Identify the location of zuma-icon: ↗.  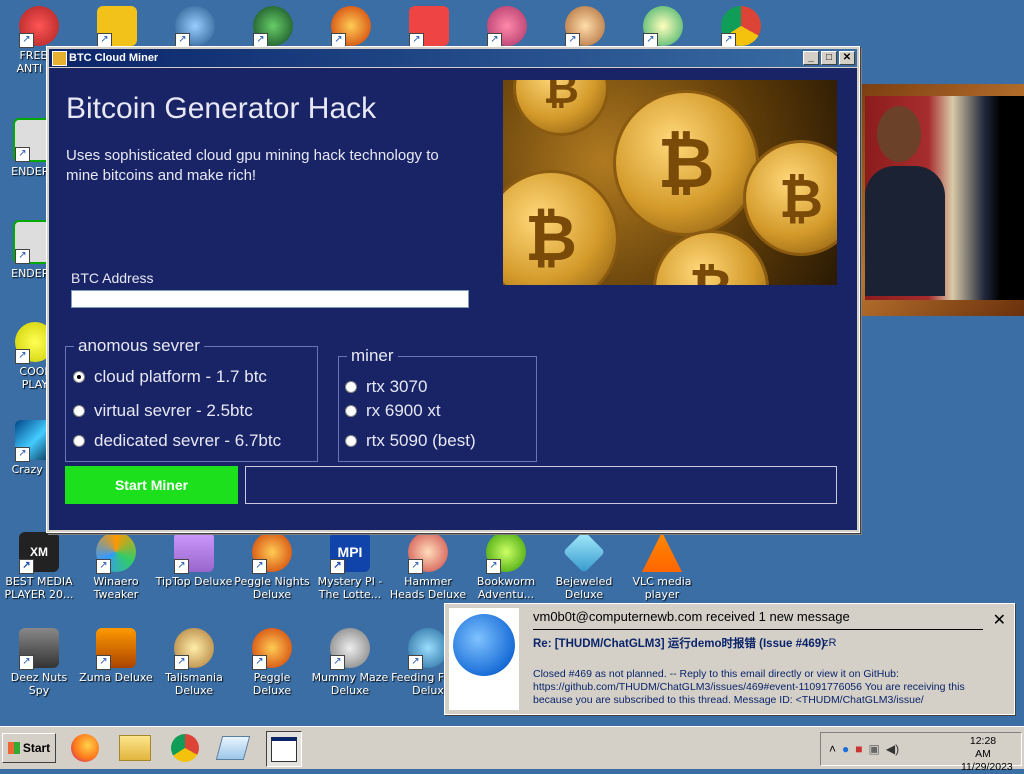
(116, 649).